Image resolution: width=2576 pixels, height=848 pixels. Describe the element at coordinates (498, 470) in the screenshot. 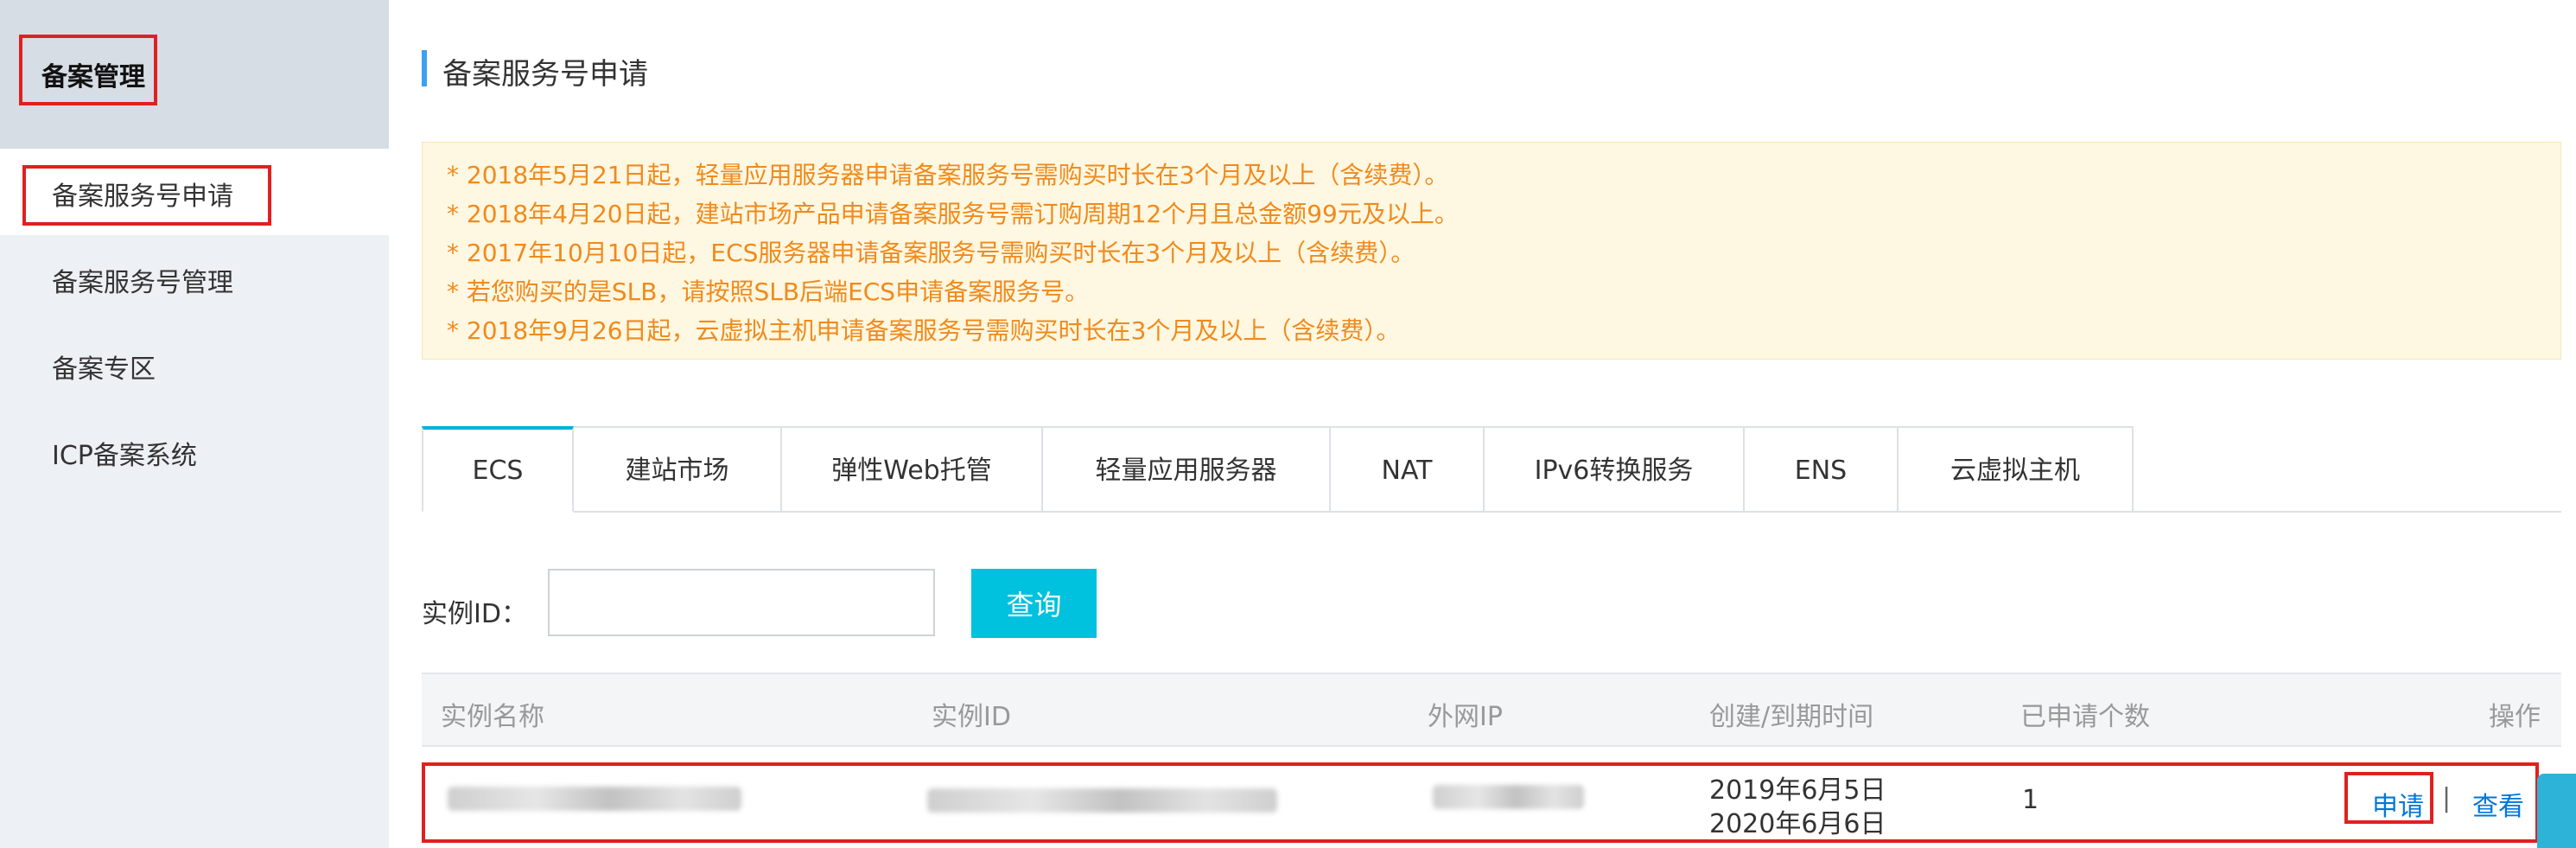

I see `tab-ecs: ECS` at that location.